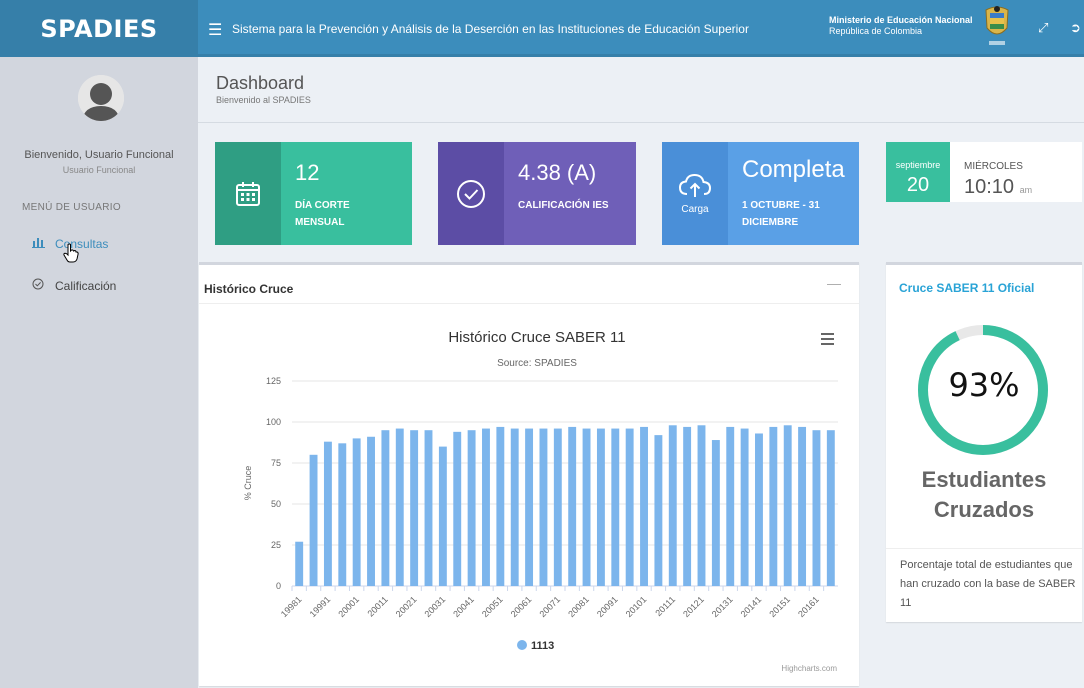  Describe the element at coordinates (665, 606) in the screenshot. I see `x-tick-label: 20111` at that location.